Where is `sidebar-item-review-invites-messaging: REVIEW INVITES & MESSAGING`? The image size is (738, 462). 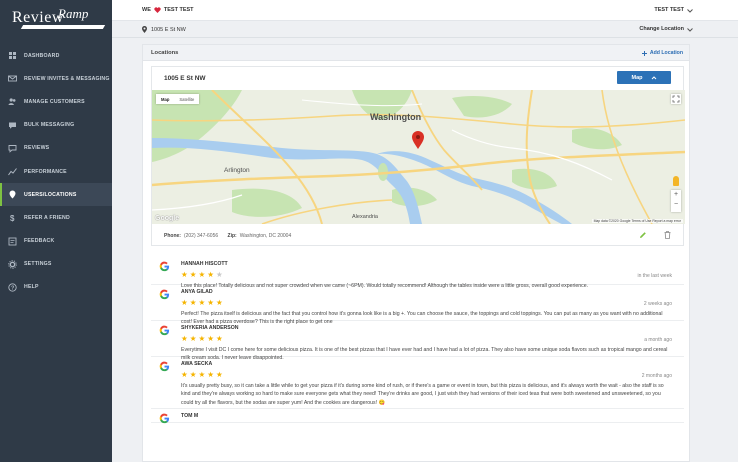
sidebar-item-review-invites-messaging: REVIEW INVITES & MESSAGING is located at coordinates (56, 78).